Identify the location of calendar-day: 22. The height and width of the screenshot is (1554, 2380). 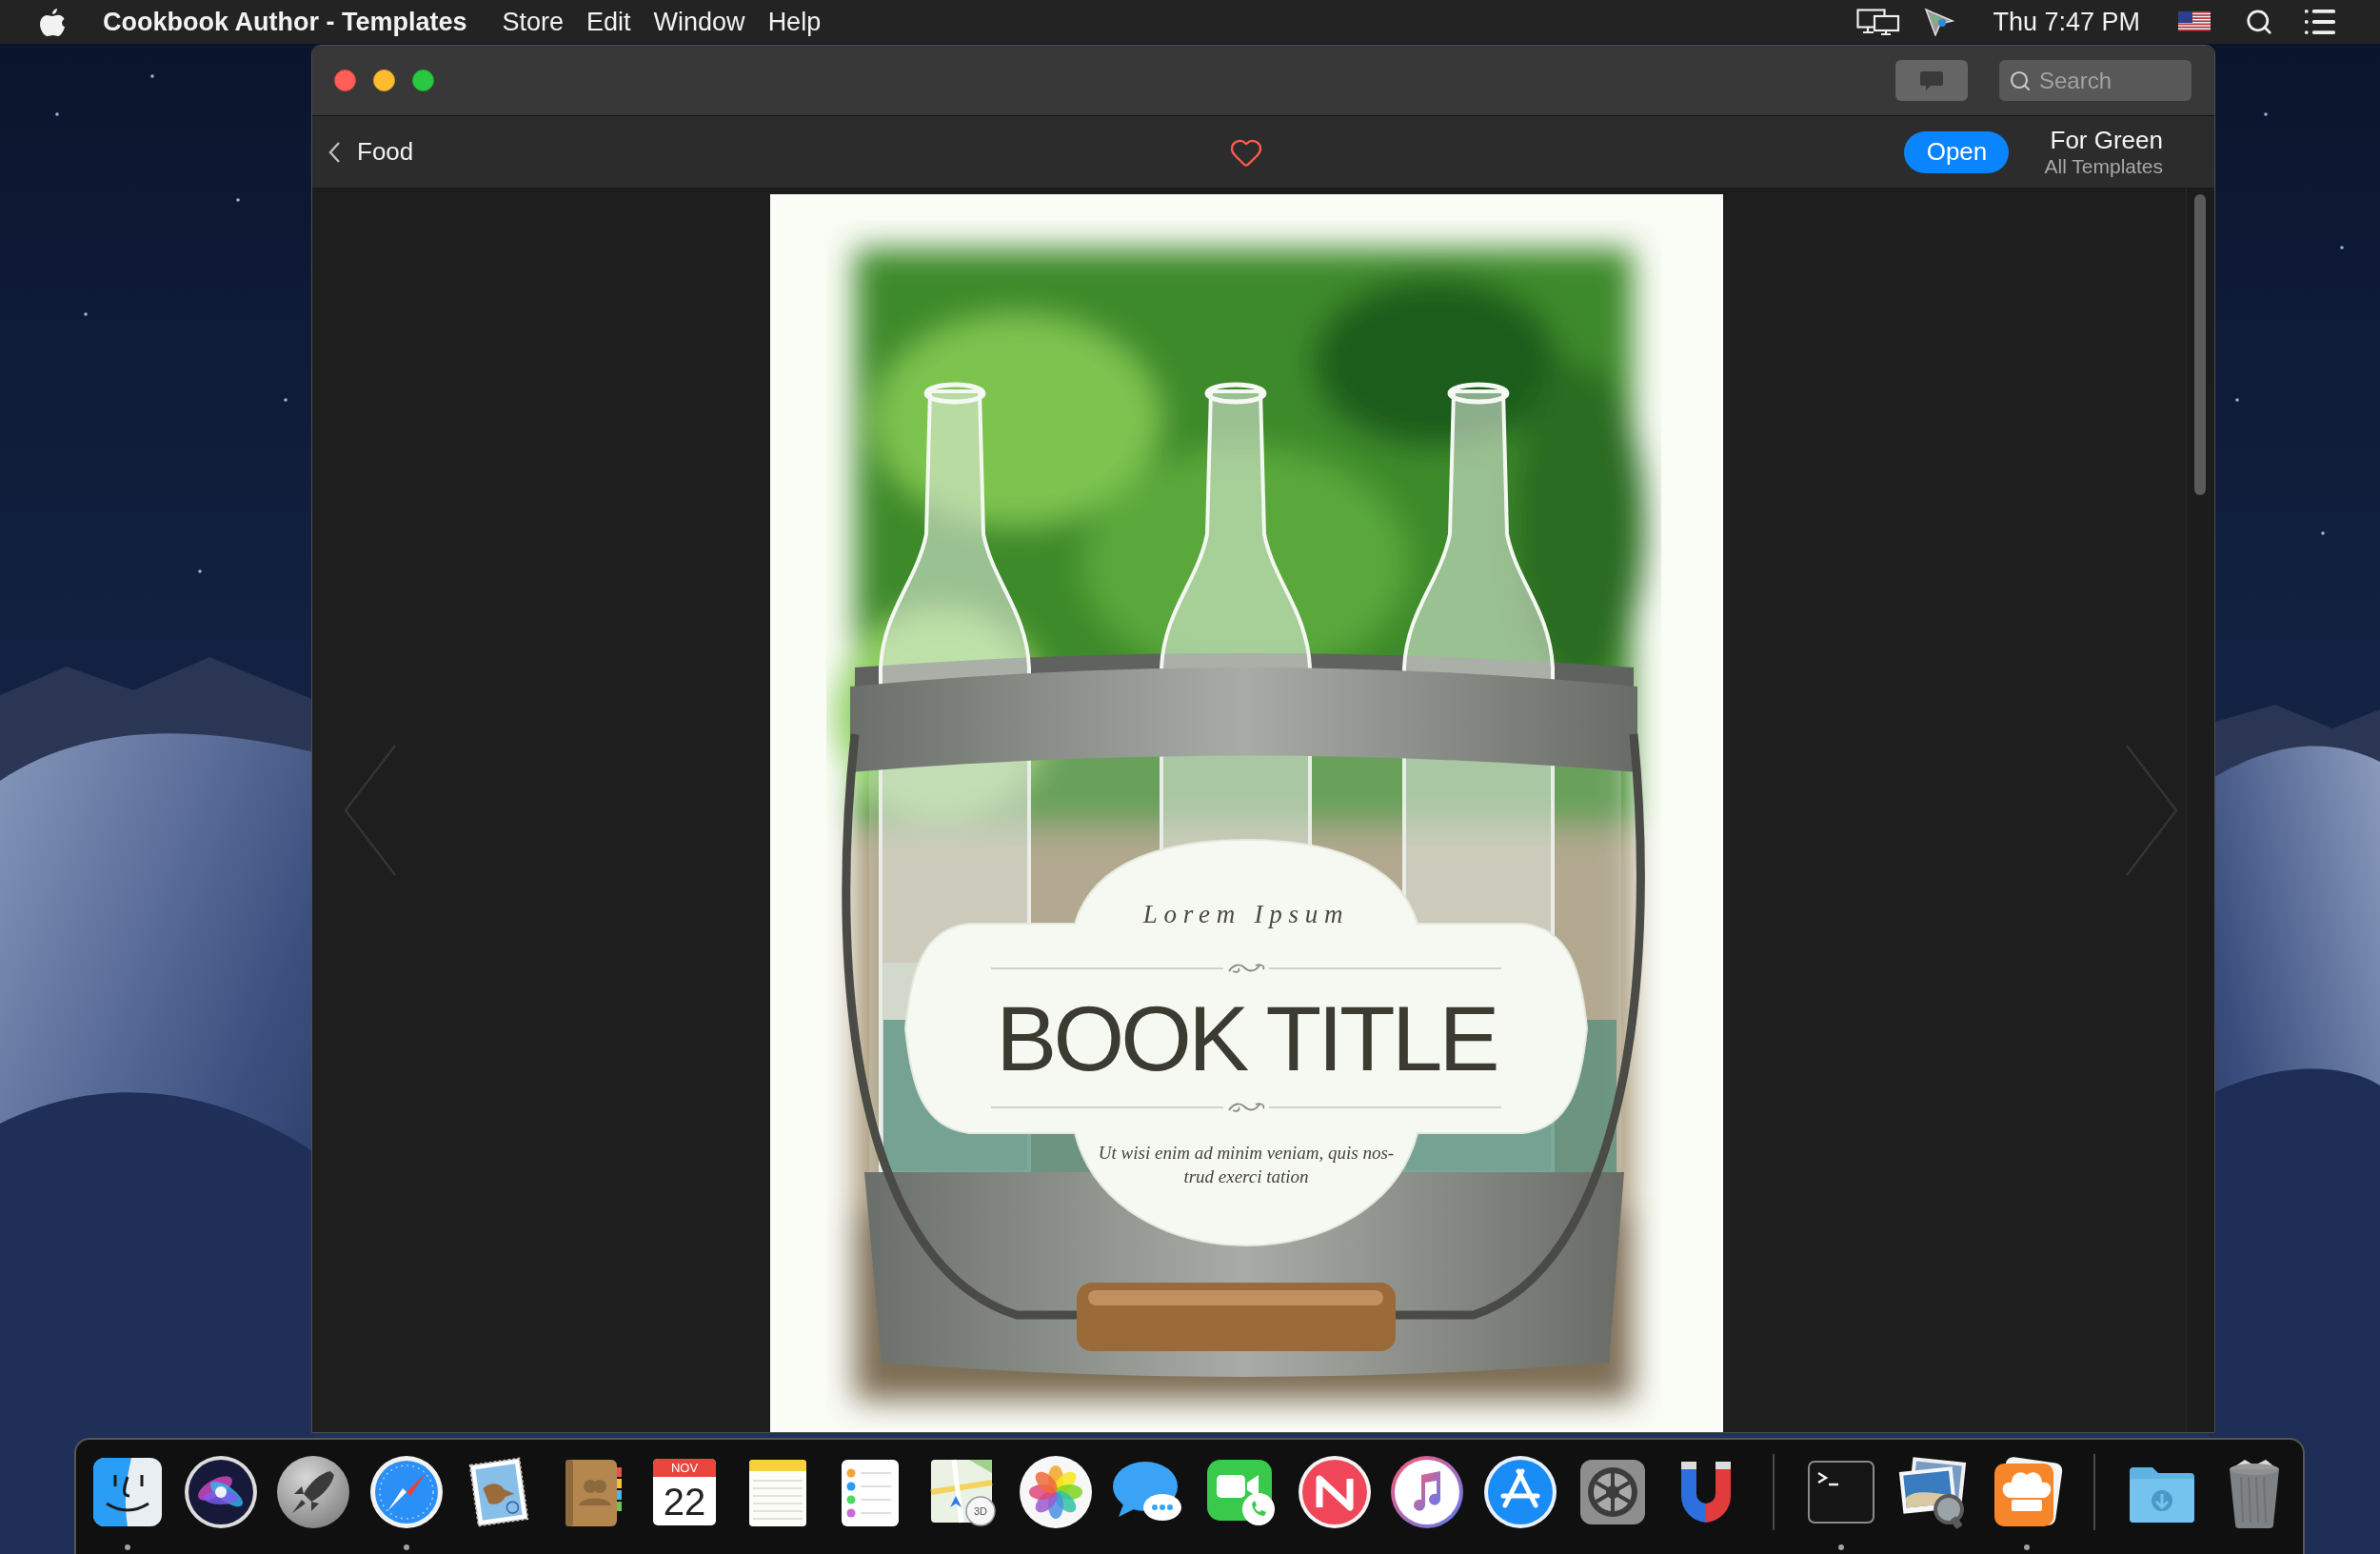
(684, 1501).